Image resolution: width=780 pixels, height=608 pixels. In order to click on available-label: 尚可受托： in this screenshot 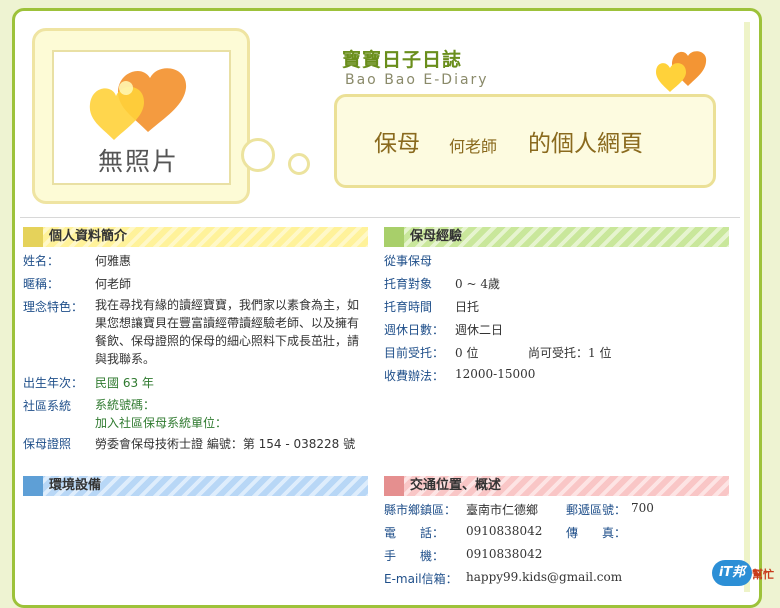, I will do `click(558, 353)`.